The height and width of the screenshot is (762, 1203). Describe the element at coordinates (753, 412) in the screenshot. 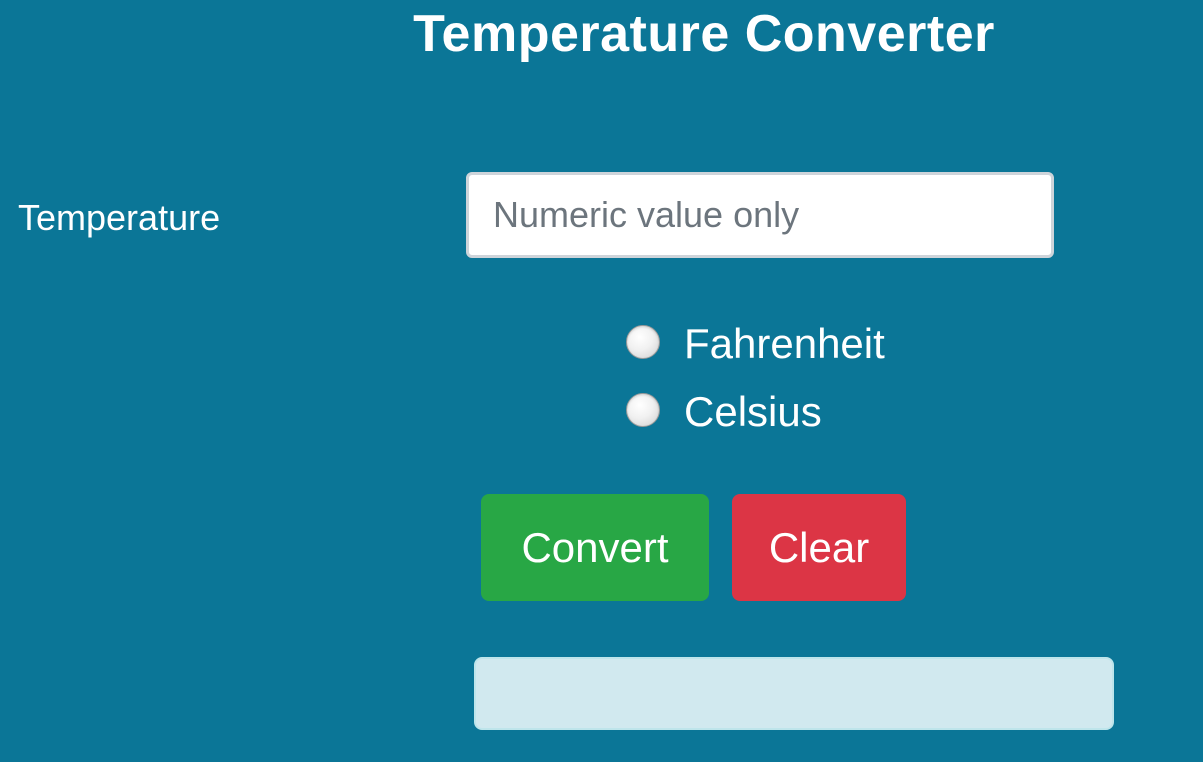

I see `celsius-label: Celsius` at that location.